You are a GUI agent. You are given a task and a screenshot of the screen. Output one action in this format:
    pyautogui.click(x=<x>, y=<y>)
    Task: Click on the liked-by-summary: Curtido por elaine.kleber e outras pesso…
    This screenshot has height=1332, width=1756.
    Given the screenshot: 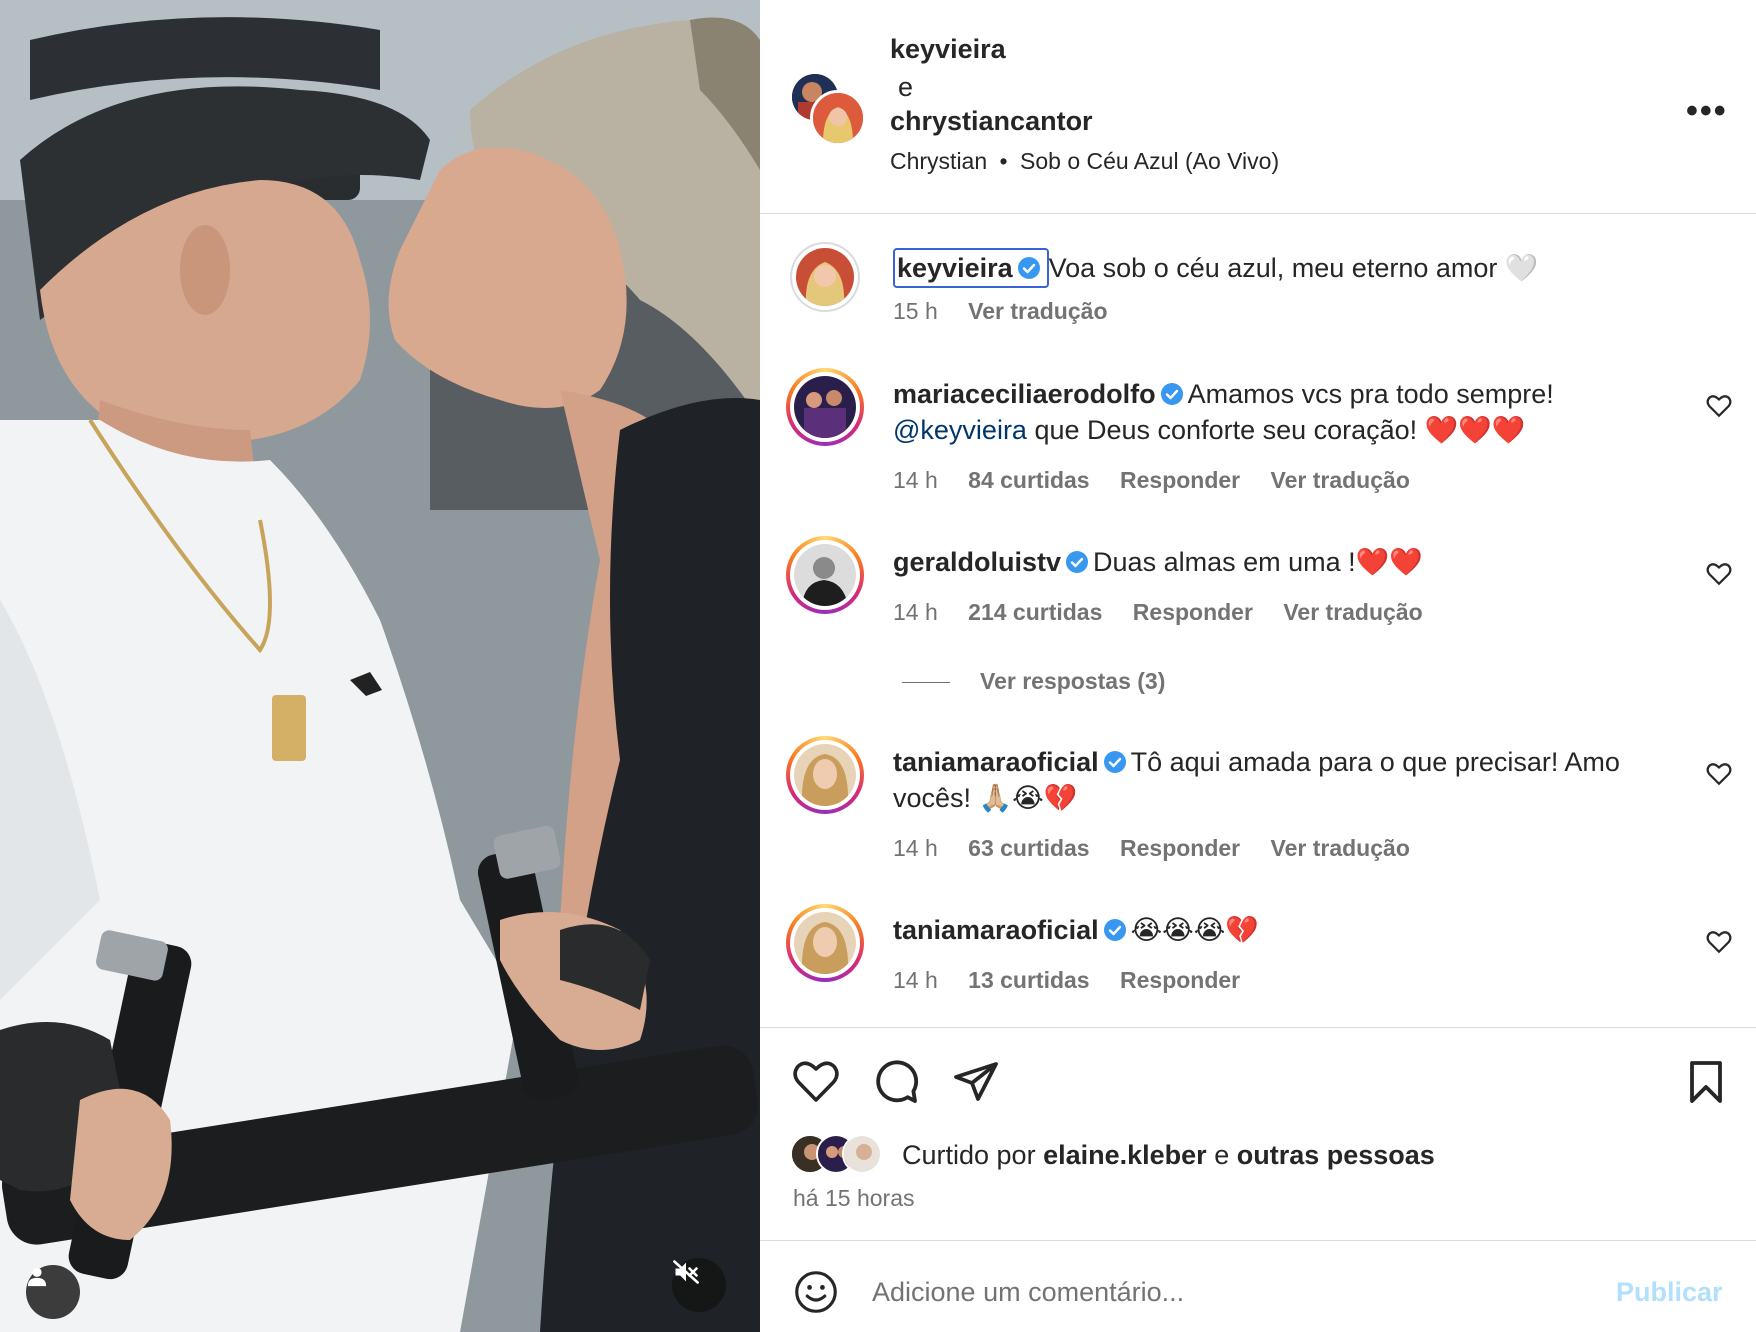 What is the action you would take?
    pyautogui.click(x=1168, y=1155)
    